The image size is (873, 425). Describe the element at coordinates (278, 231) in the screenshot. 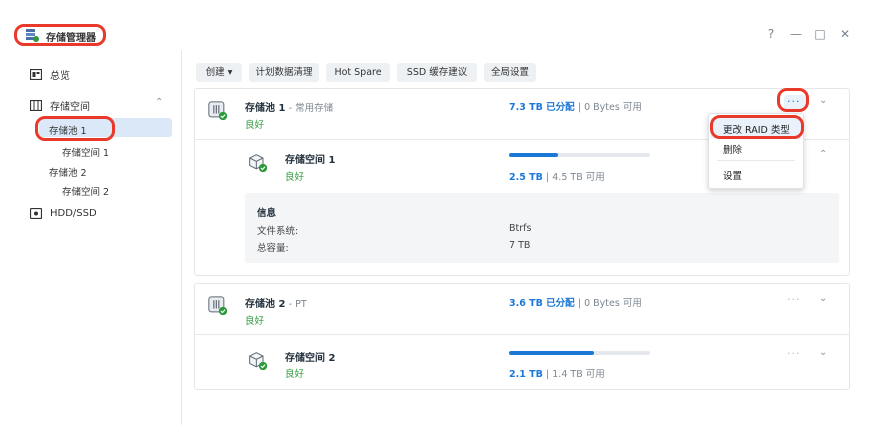

I see `filesystem-label: 文件系统:` at that location.